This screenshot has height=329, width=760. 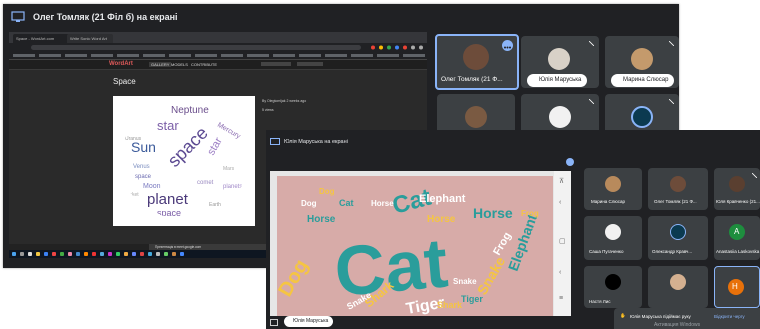 What do you see at coordinates (38, 254) in the screenshot?
I see `explorer-icon` at bounding box center [38, 254].